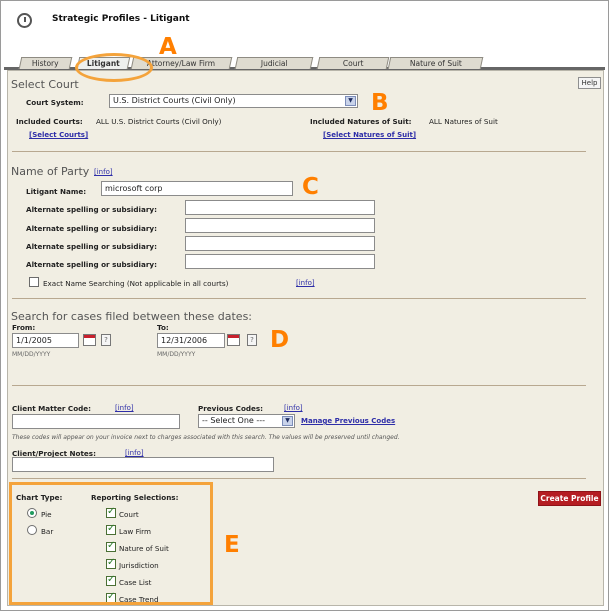  What do you see at coordinates (55, 102) in the screenshot?
I see `court-system-label: Court System:` at bounding box center [55, 102].